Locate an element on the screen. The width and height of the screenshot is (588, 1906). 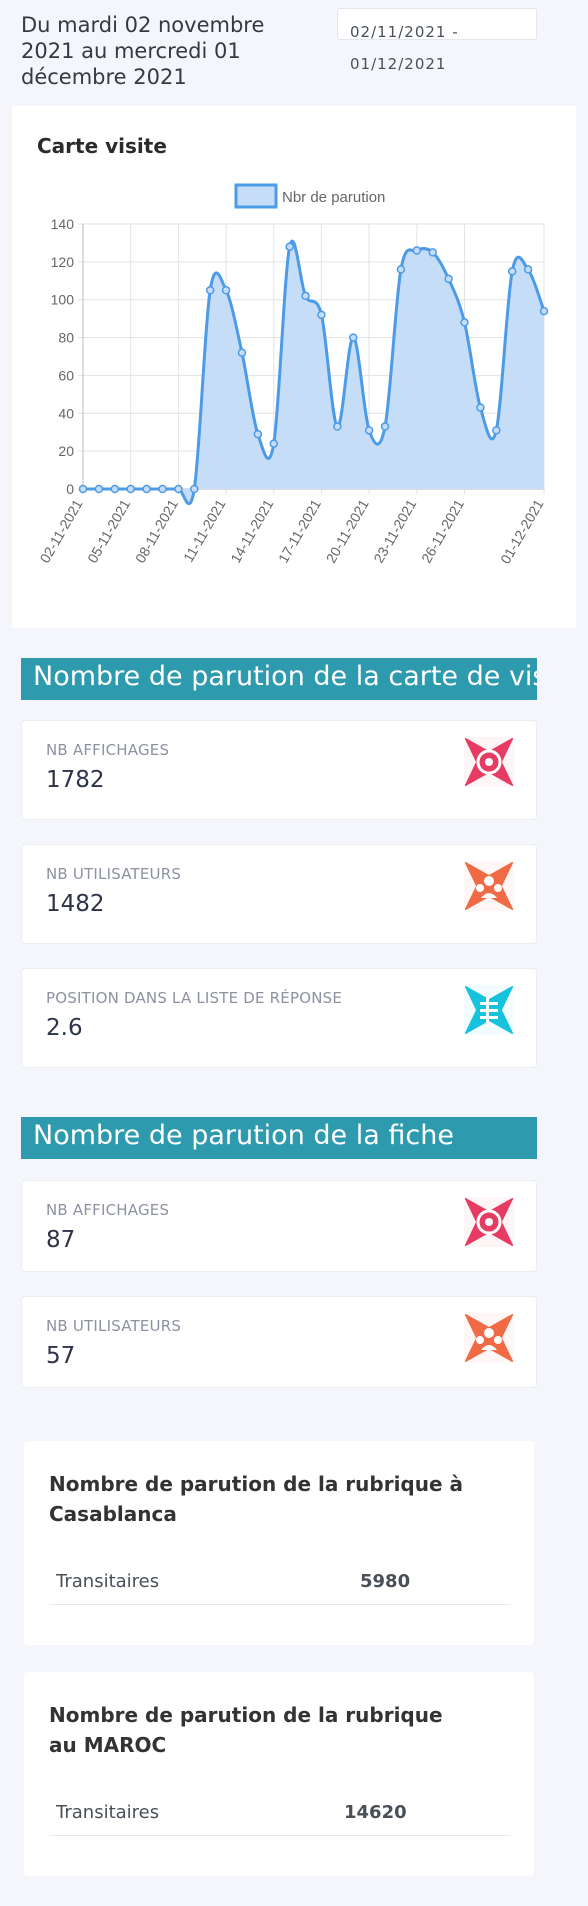
y-tick-label: 80 is located at coordinates (66, 338).